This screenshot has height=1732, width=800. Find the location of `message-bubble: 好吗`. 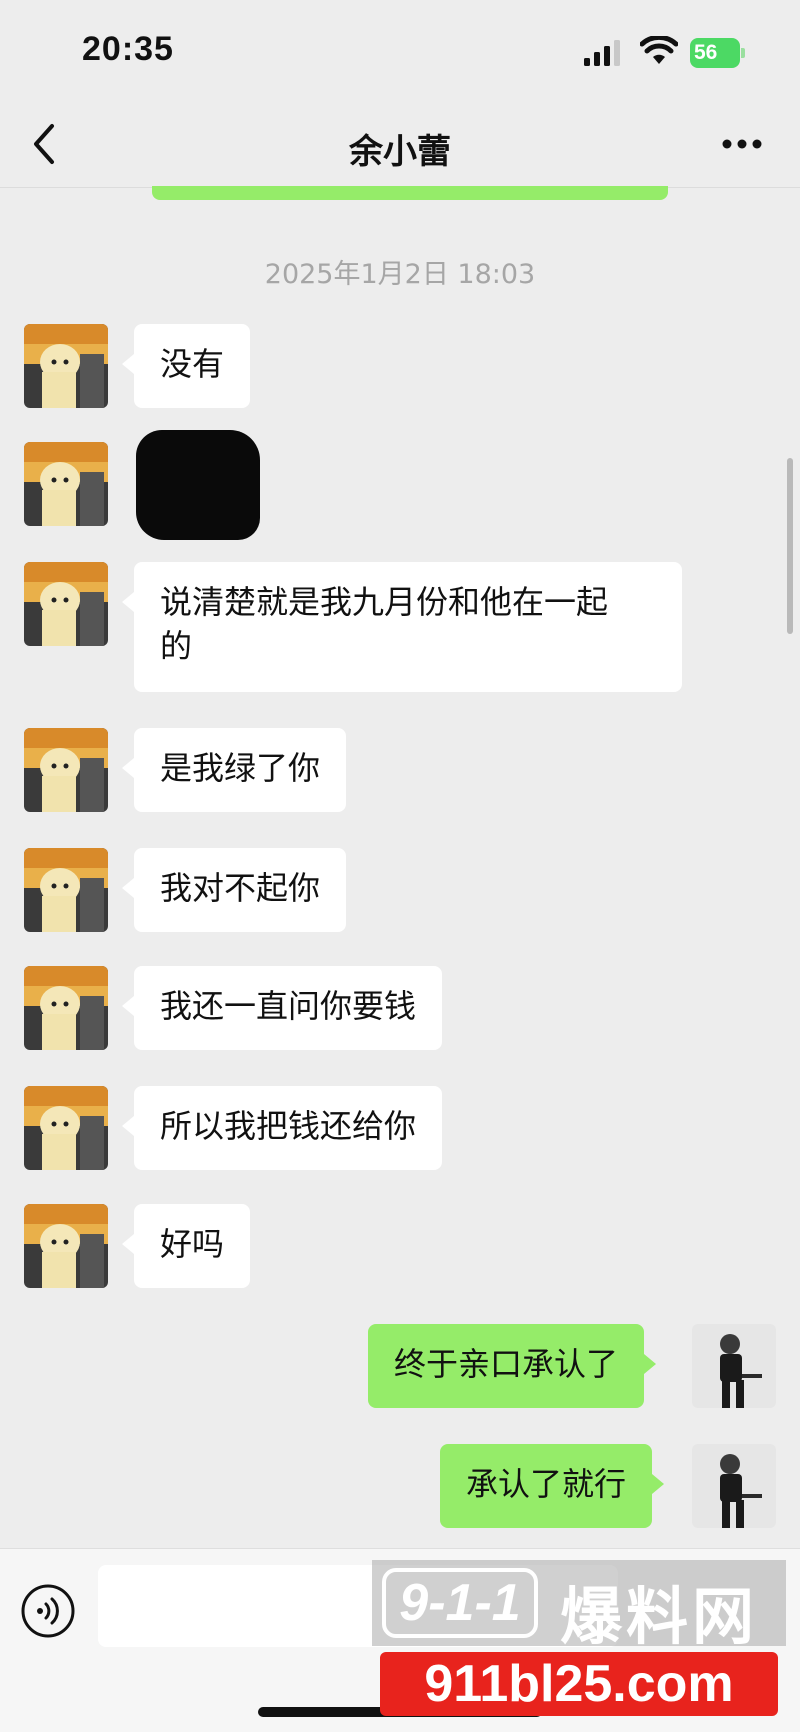

message-bubble: 好吗 is located at coordinates (186, 1246).